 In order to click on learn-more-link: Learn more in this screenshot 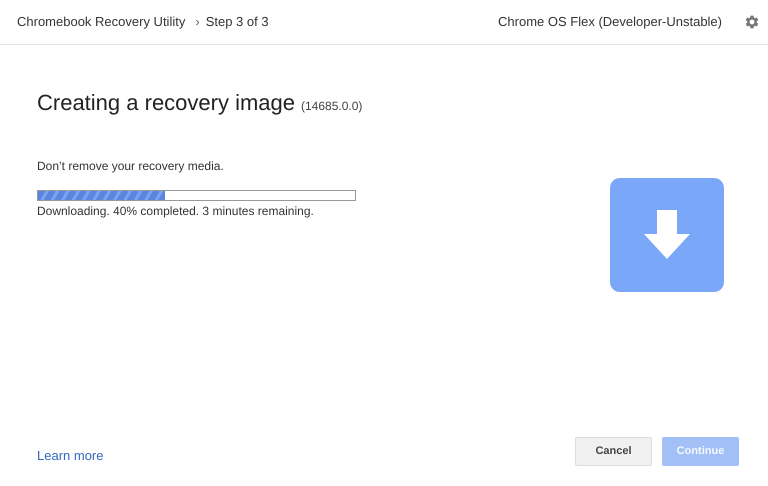, I will do `click(70, 456)`.